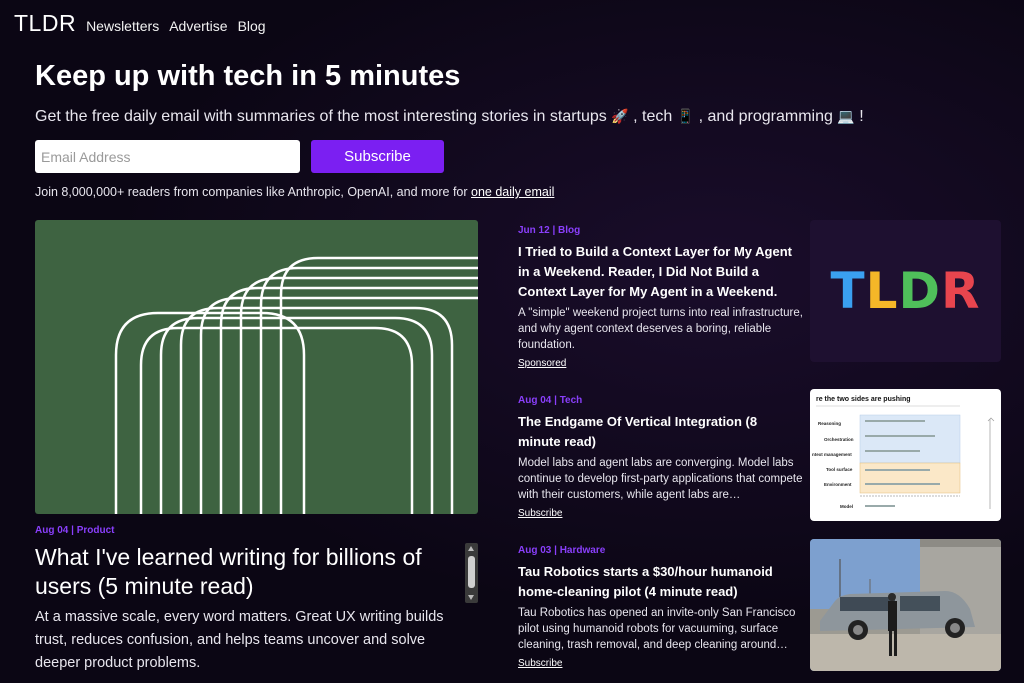 The image size is (1024, 683). I want to click on scroll-up-icon, so click(471, 548).